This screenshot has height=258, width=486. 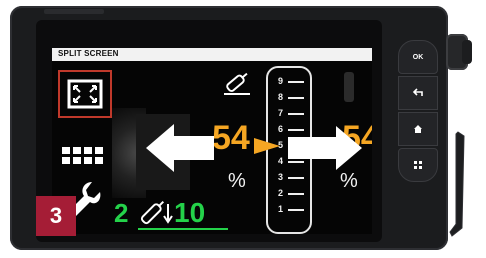 What do you see at coordinates (325, 148) in the screenshot?
I see `arrow-right-icon` at bounding box center [325, 148].